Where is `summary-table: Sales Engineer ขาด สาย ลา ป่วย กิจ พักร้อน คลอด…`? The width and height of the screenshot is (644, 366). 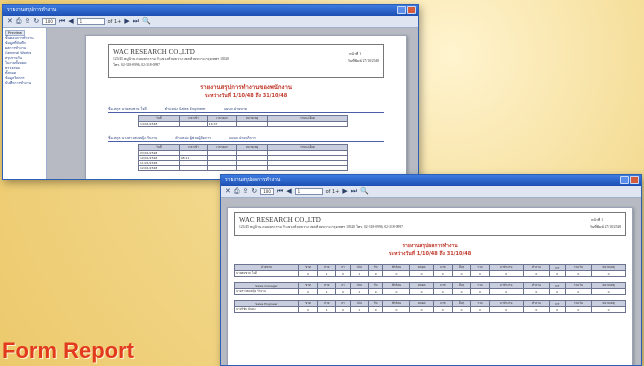
summary-table: Sales Engineer ขาด สาย ลา ป่วย กิจ พักร้อน คลอด… is located at coordinates (430, 306).